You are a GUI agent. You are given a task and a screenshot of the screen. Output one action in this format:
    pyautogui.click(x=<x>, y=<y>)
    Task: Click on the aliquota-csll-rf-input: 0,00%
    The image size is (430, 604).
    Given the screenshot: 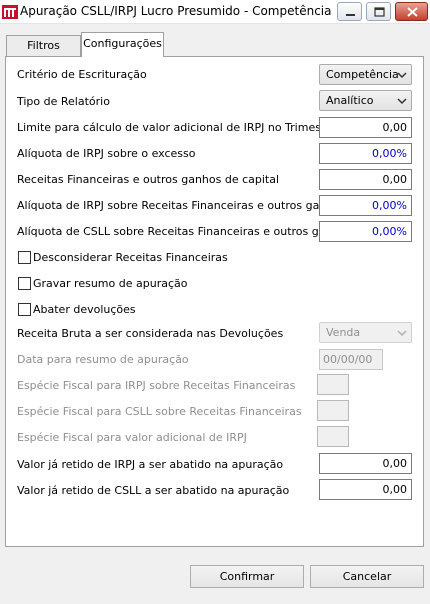 What is the action you would take?
    pyautogui.click(x=365, y=231)
    